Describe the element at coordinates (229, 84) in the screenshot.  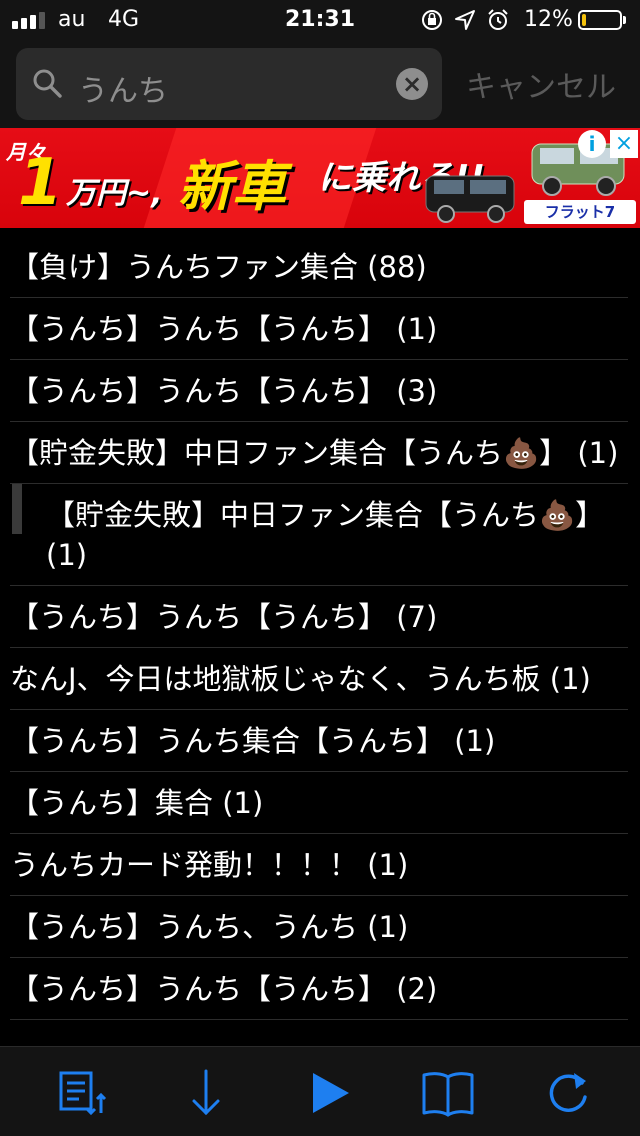
I see `search-input: うんち ×` at that location.